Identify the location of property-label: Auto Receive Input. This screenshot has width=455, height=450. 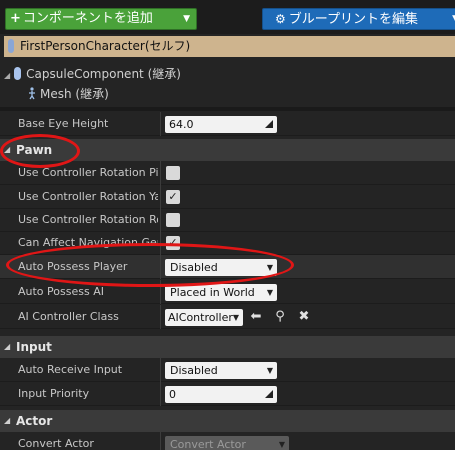
(70, 369).